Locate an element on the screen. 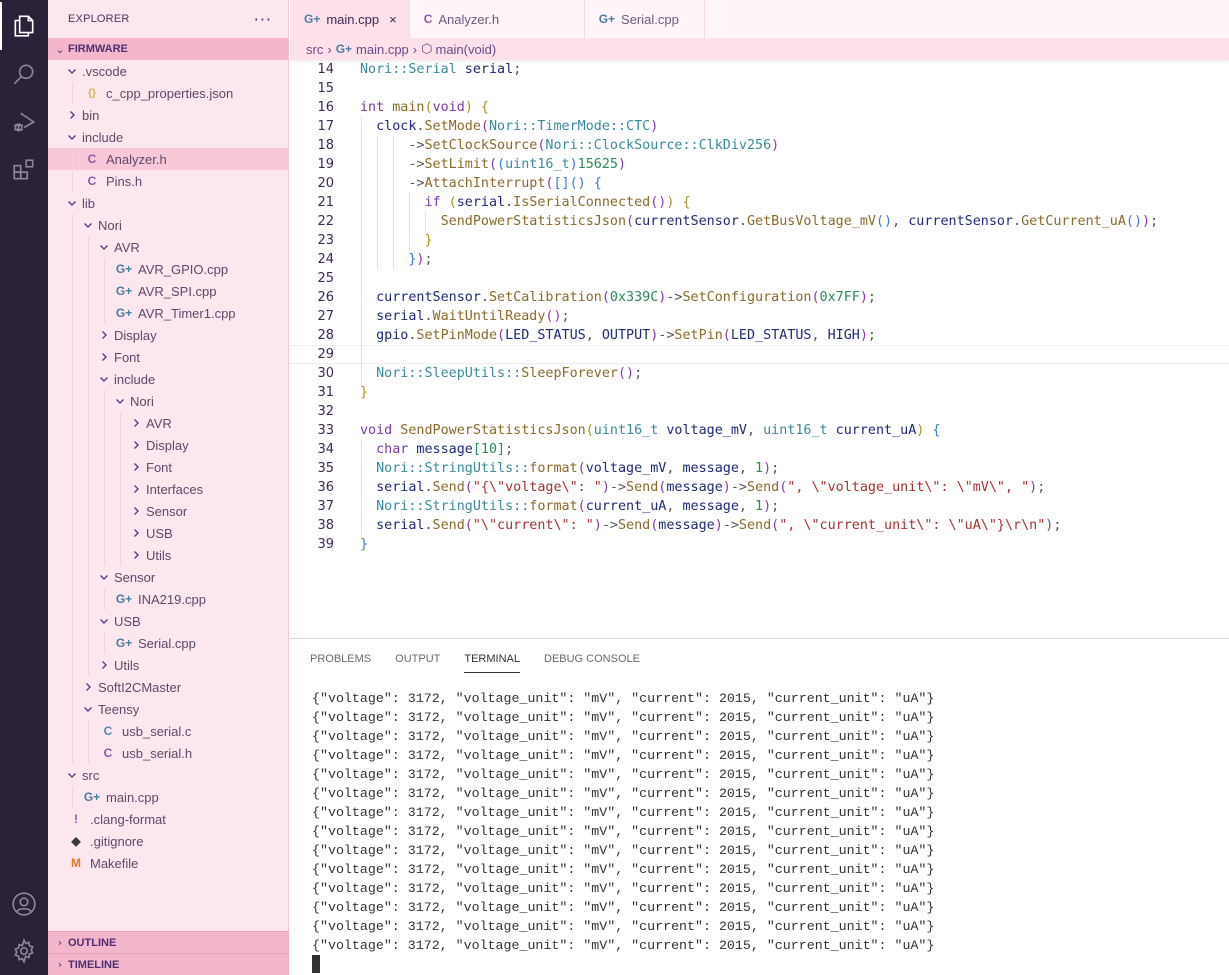  tree-file: G+ main.cpp is located at coordinates (168, 797).